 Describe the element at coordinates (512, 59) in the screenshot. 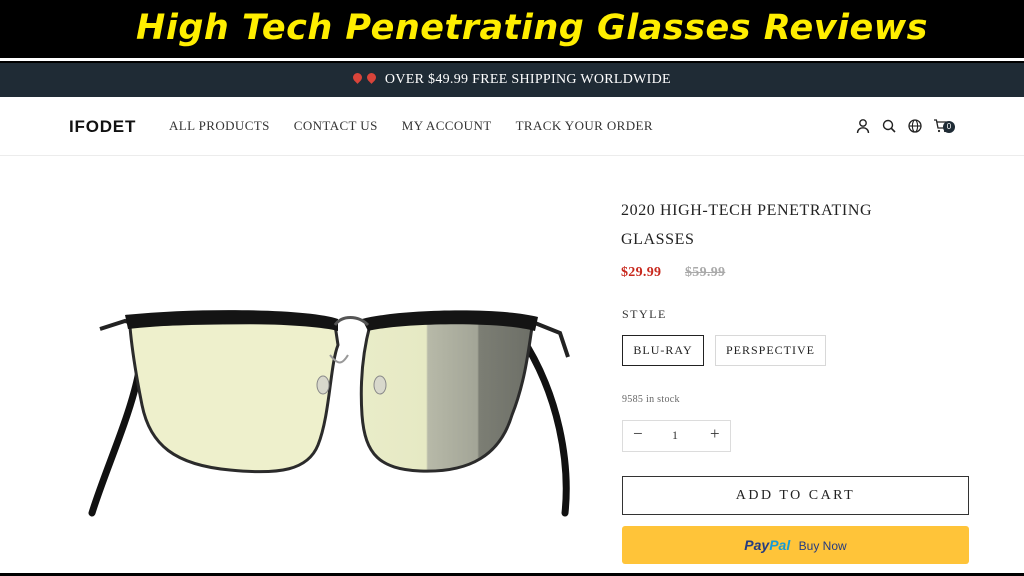

I see `banner-divider` at that location.